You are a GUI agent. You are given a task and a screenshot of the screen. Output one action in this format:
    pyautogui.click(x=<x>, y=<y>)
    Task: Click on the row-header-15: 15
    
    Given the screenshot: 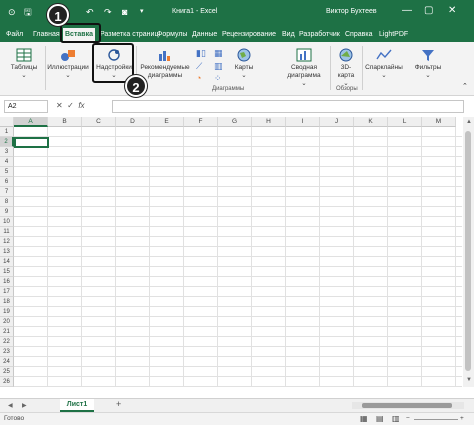 What is the action you would take?
    pyautogui.click(x=7, y=272)
    